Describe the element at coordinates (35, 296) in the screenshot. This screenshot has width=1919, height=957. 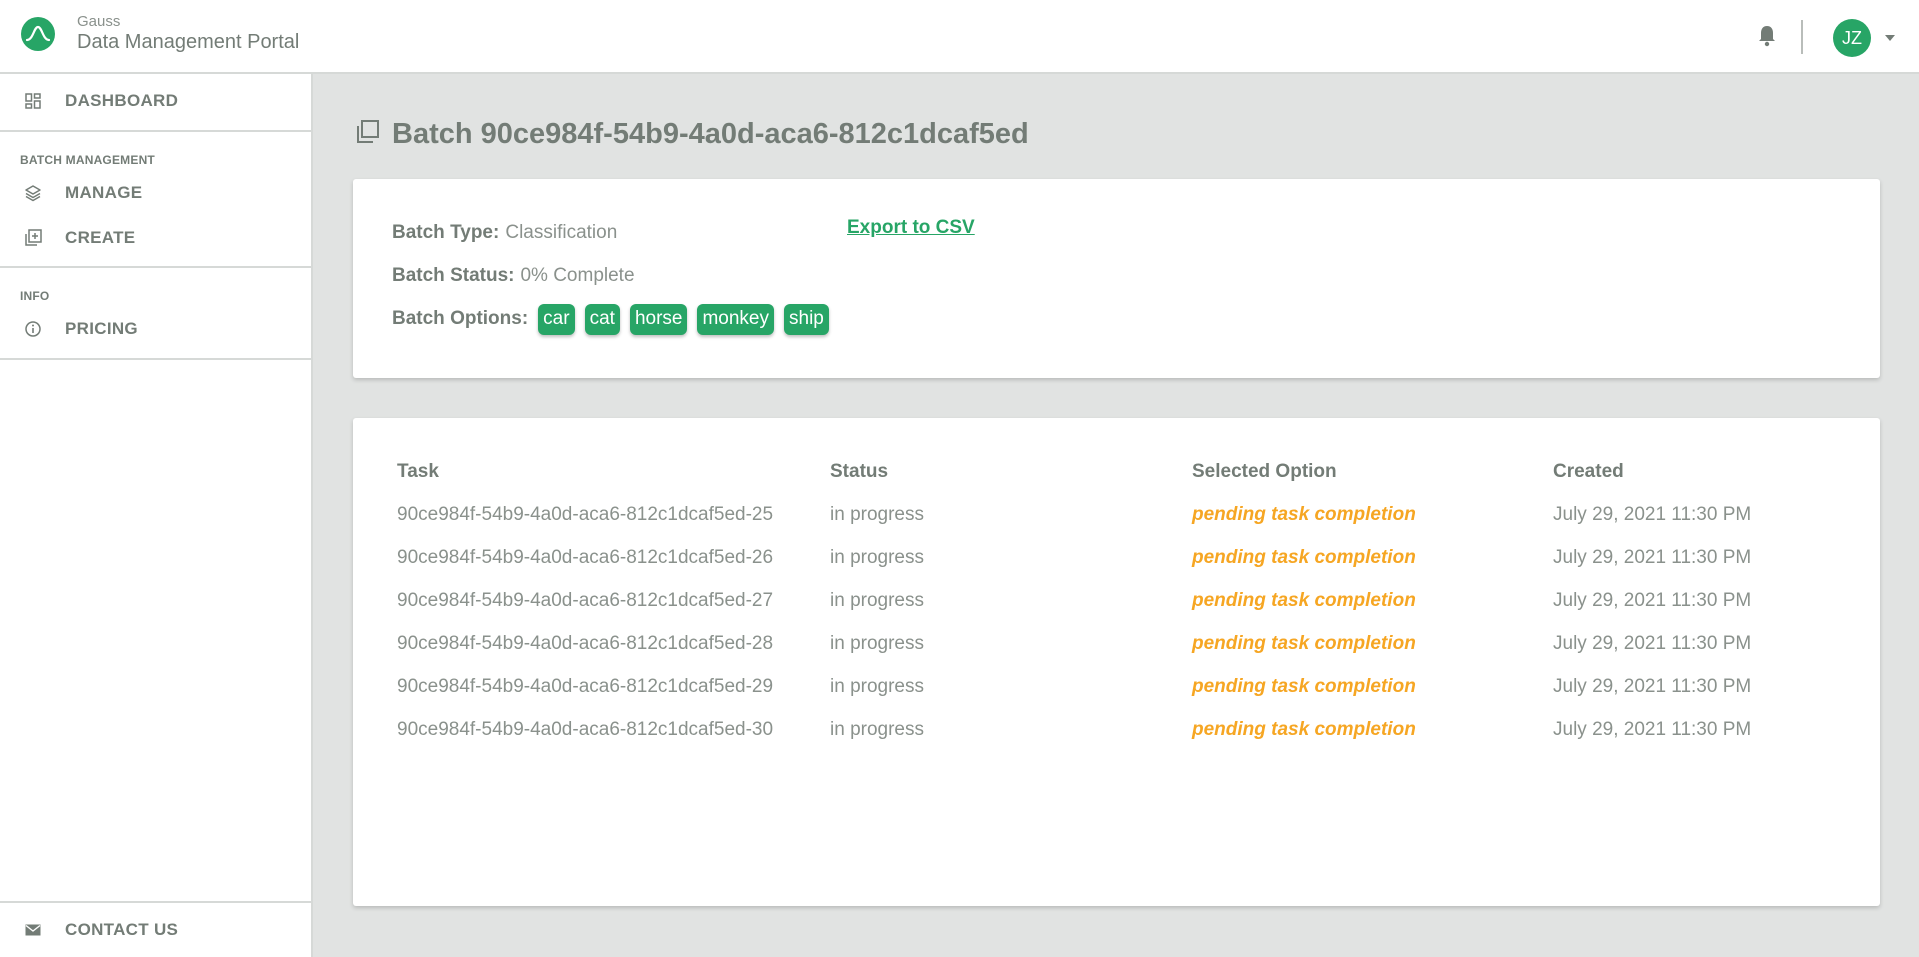
I see `section-label-info: INFO` at that location.